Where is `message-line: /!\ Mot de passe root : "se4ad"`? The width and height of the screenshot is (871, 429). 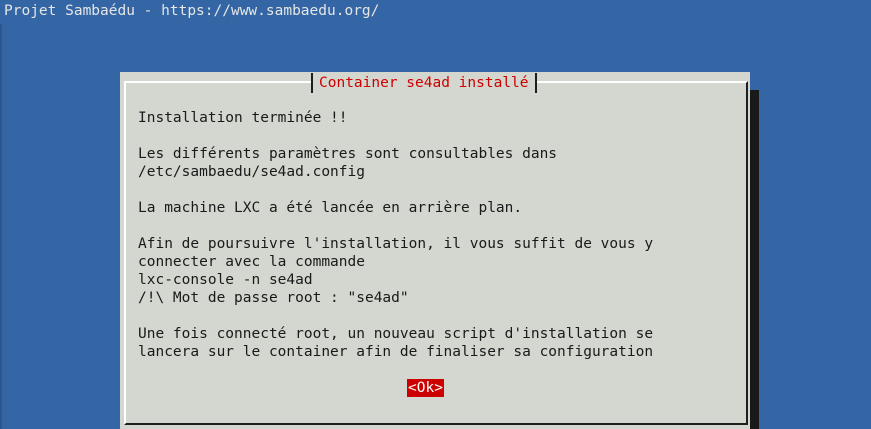
message-line: /!\ Mot de passe root : "se4ad" is located at coordinates (273, 298).